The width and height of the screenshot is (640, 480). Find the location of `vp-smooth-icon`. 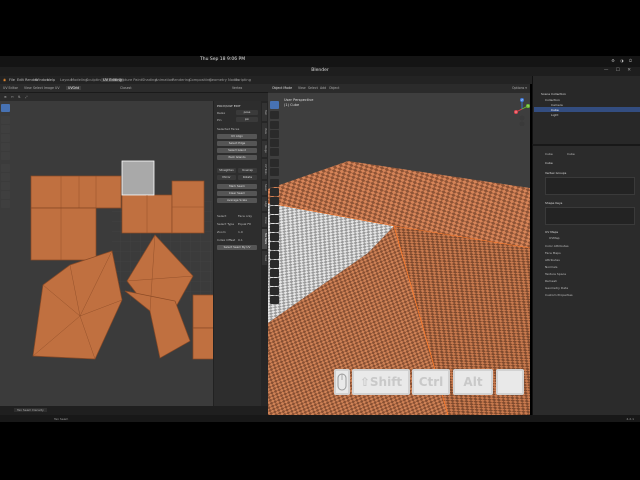

vp-smooth-icon is located at coordinates (274, 246).